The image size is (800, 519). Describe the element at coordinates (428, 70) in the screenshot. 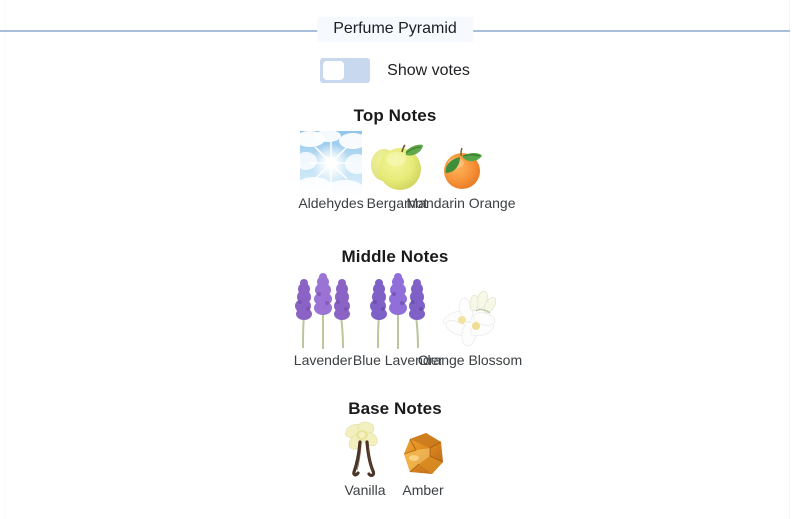

I see `show-votes-label: Show votes` at that location.